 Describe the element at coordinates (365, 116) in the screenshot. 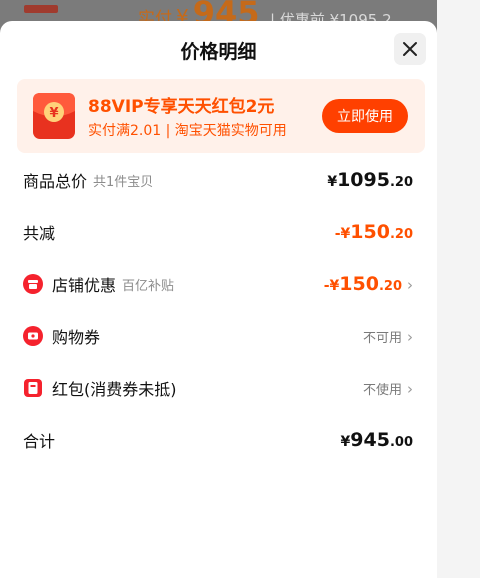

I see `use-now-button: 立即使用` at that location.